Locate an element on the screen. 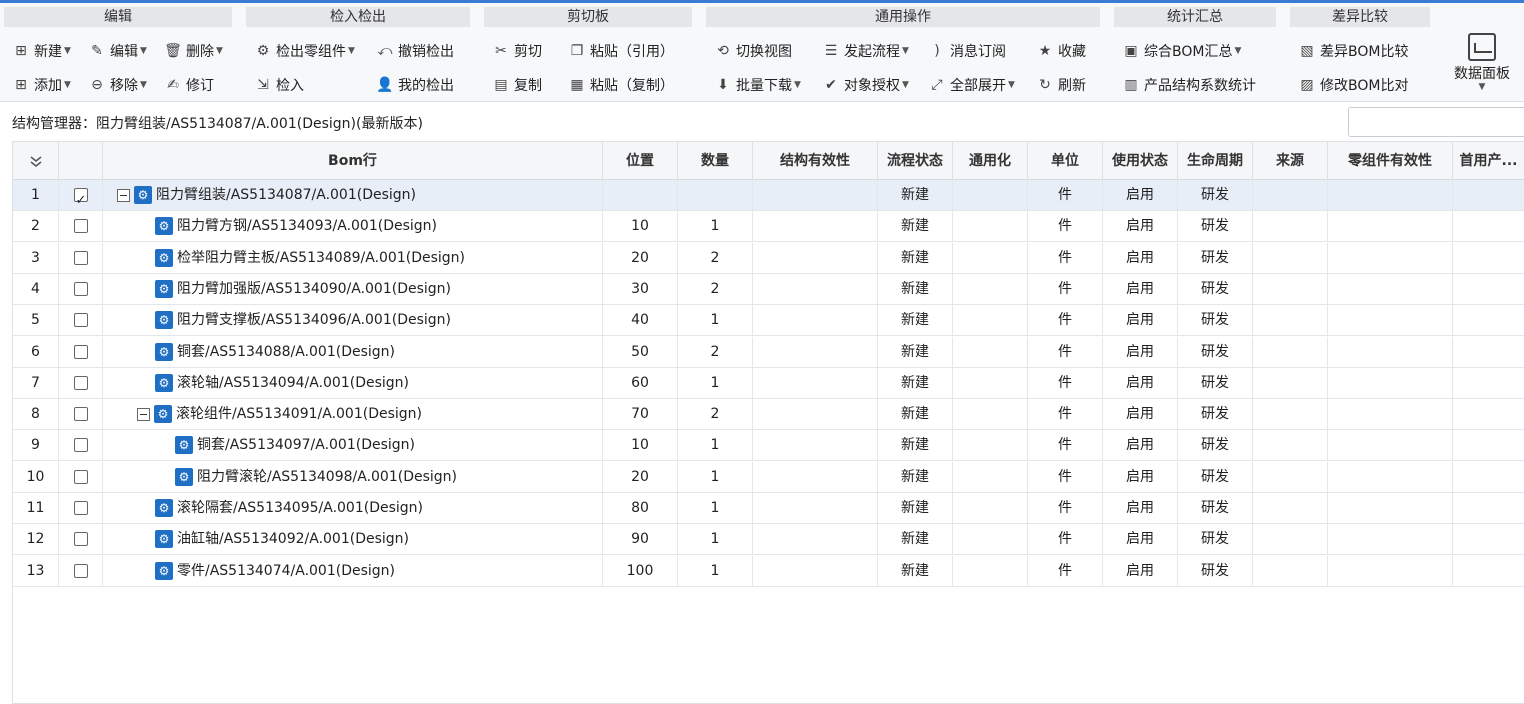  bom-cell: ⚙ 油缸轴/AS5134092/A.001(Design) is located at coordinates (353, 540).